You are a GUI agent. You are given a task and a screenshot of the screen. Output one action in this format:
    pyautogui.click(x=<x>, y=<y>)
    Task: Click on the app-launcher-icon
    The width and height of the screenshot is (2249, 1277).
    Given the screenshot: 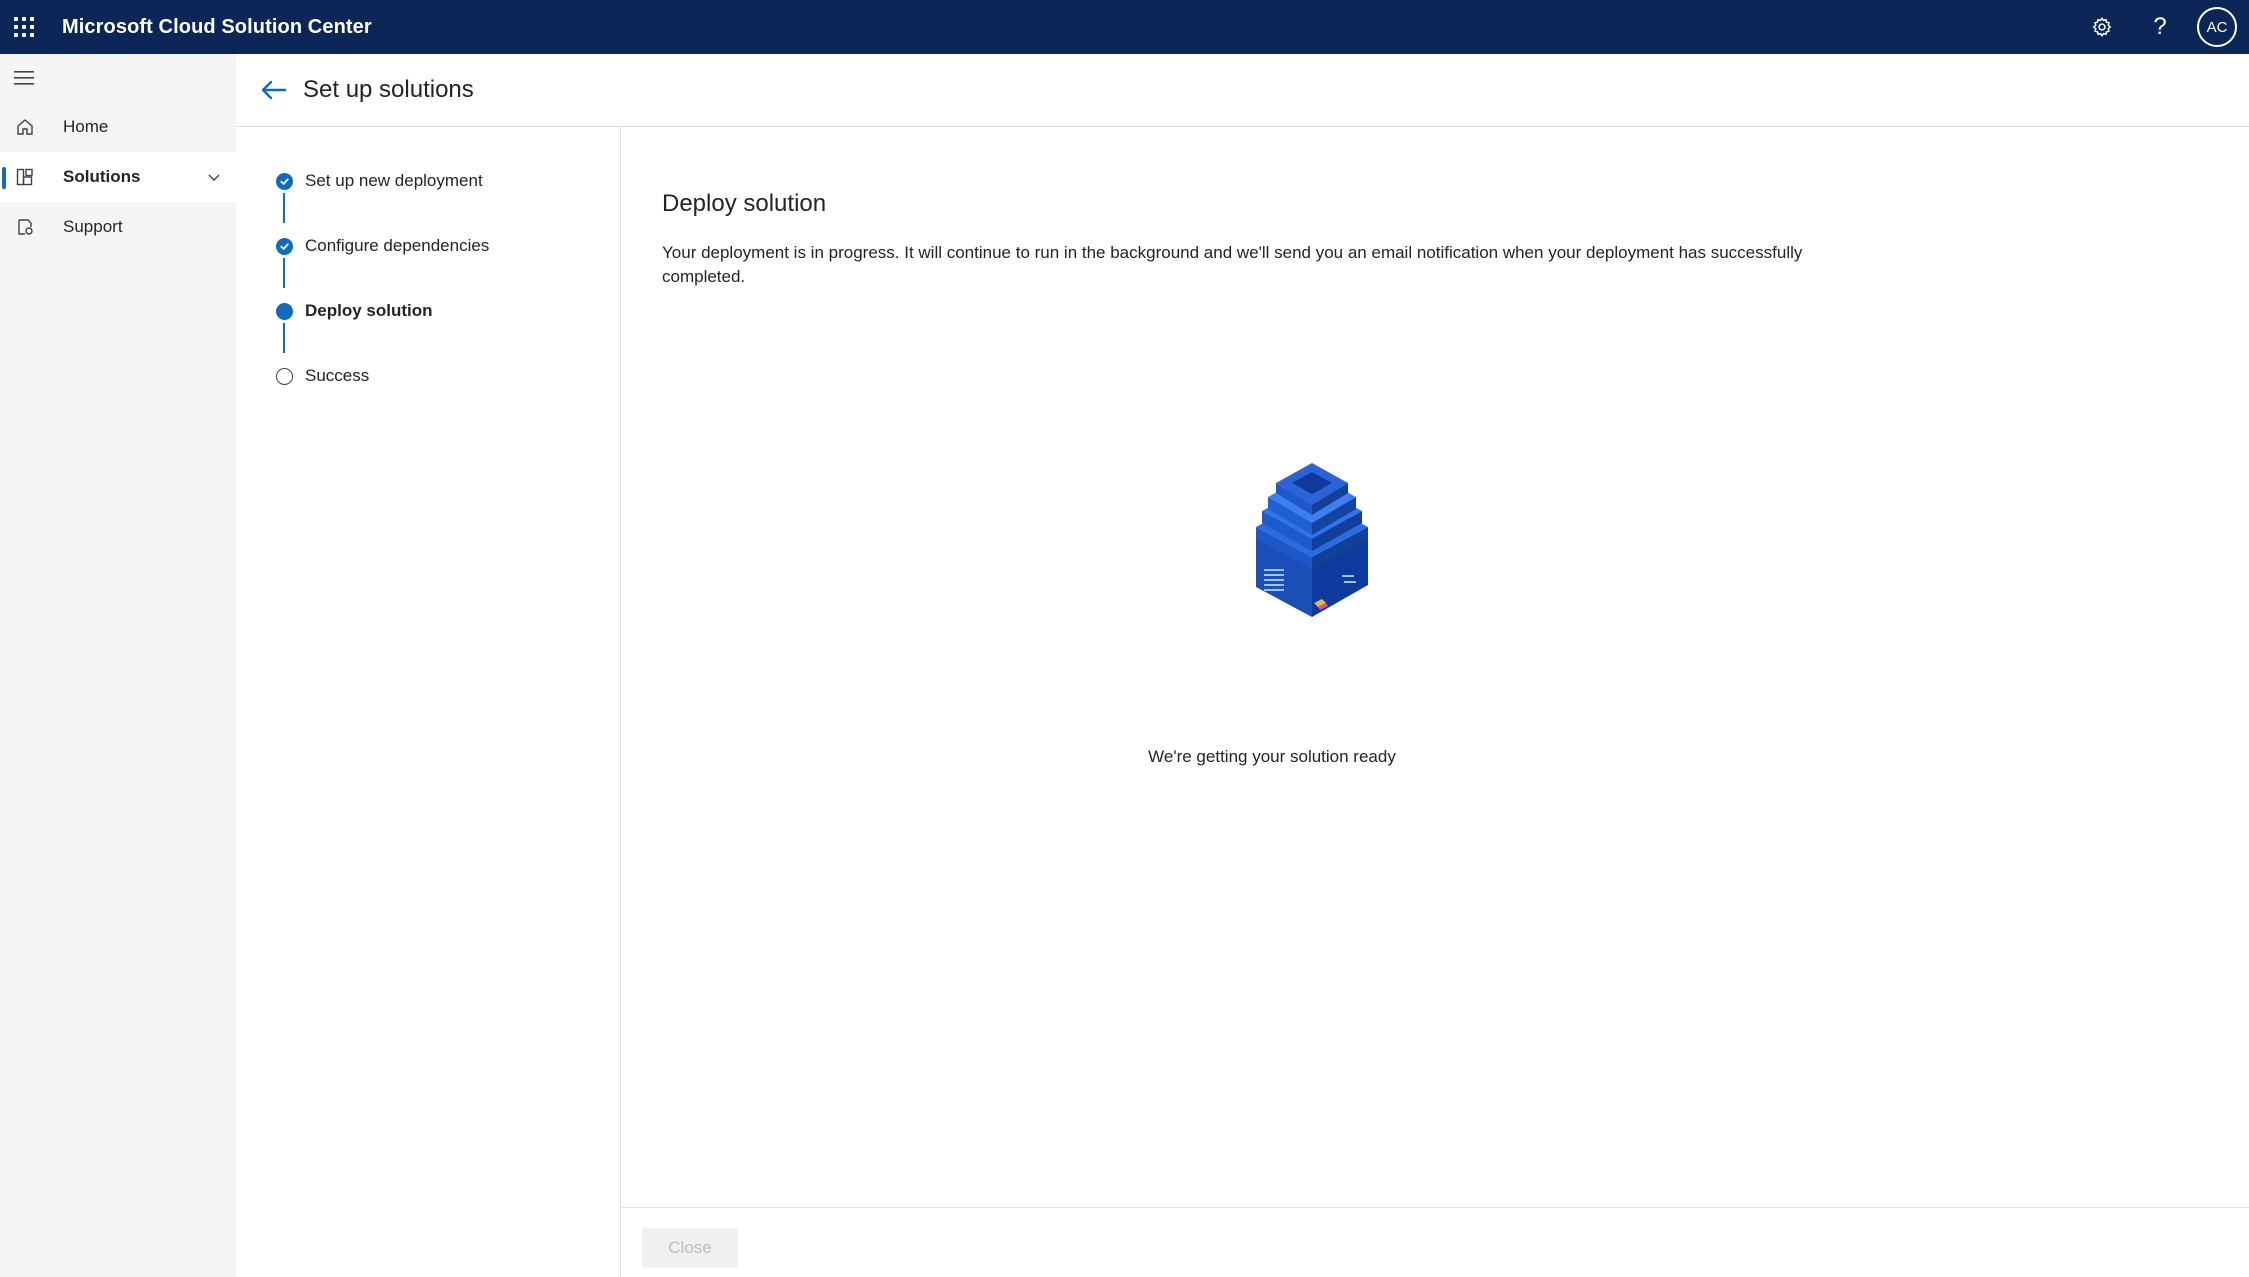 What is the action you would take?
    pyautogui.click(x=24, y=27)
    